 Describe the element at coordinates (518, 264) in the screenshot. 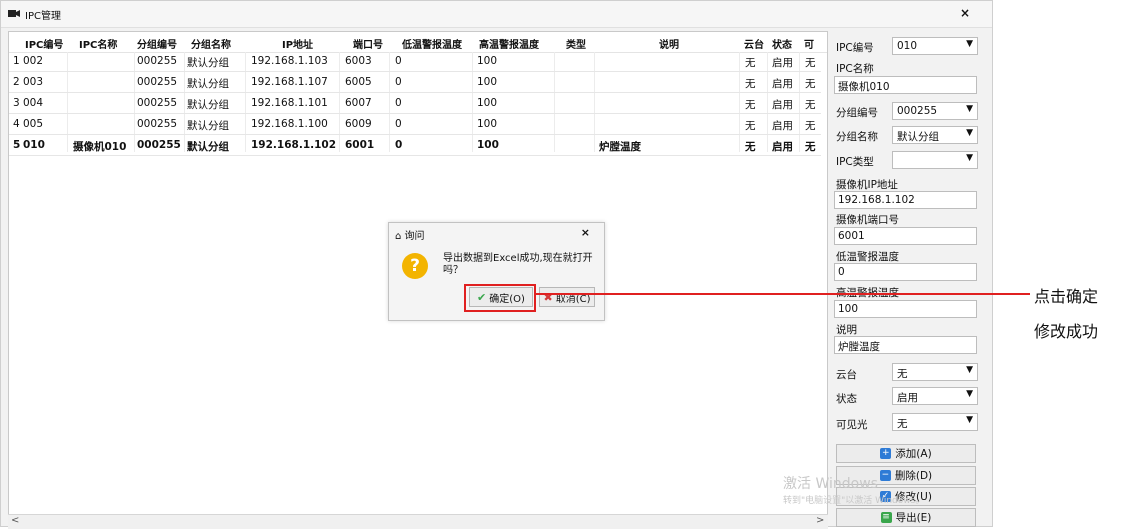

I see `dialog-message: 导出数据到Excel成功,现在就打开吗？` at that location.